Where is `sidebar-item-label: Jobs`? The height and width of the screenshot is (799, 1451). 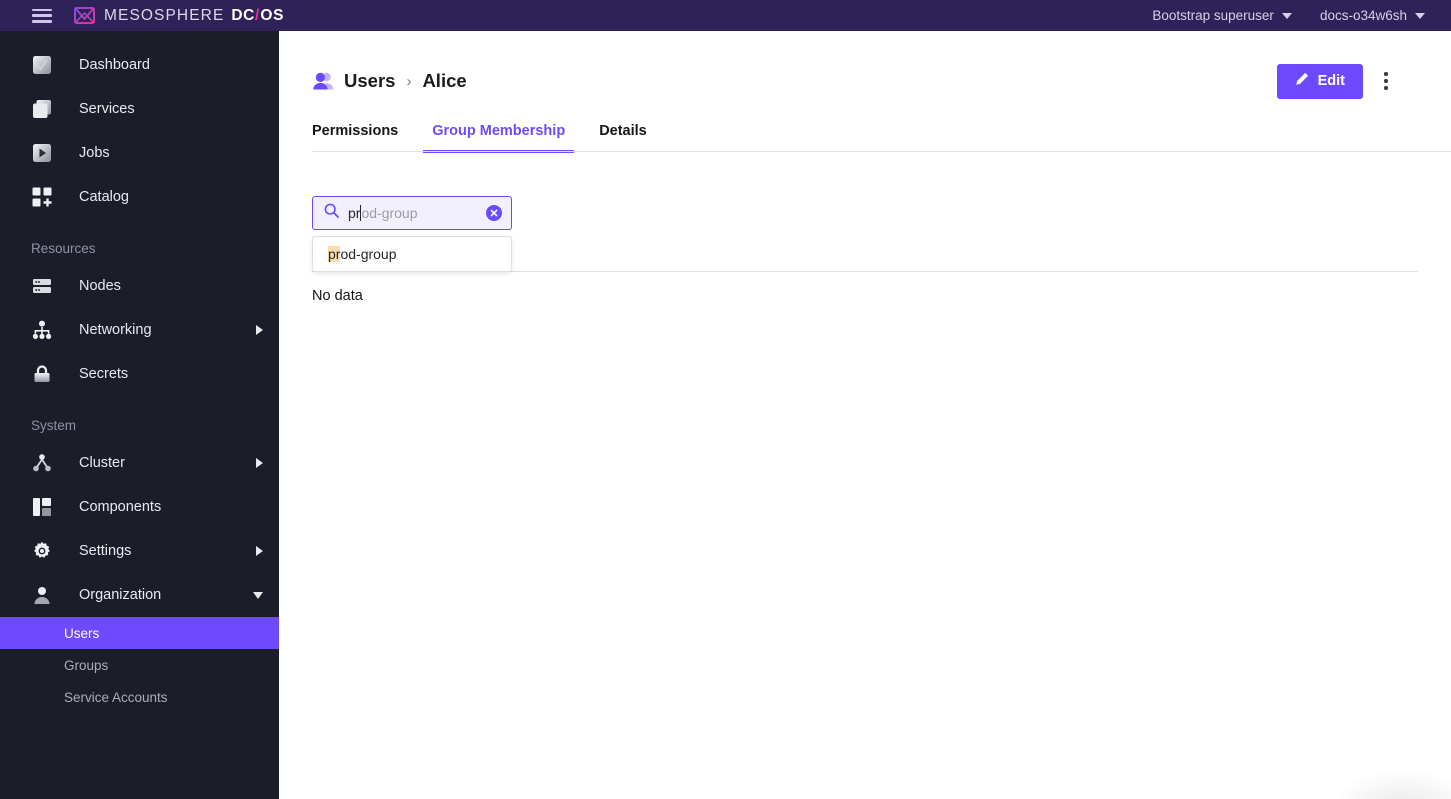
sidebar-item-label: Jobs is located at coordinates (94, 153).